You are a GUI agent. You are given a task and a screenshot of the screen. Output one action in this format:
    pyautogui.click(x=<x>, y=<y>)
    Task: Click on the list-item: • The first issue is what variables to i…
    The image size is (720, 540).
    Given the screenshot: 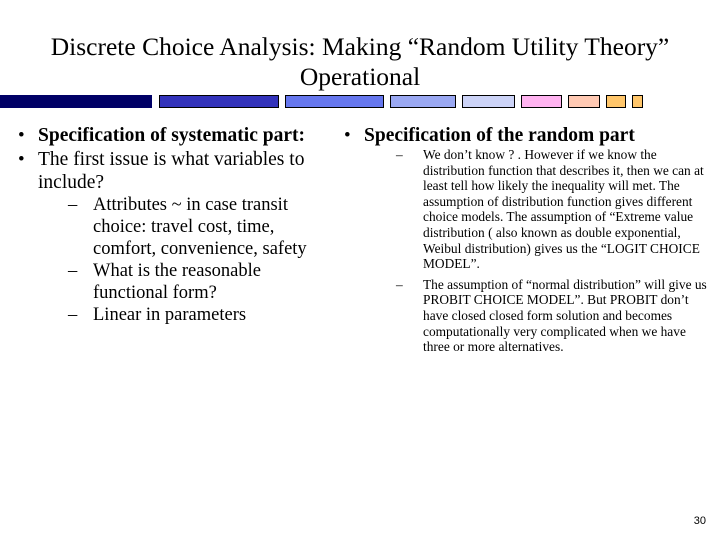 What is the action you would take?
    pyautogui.click(x=167, y=237)
    